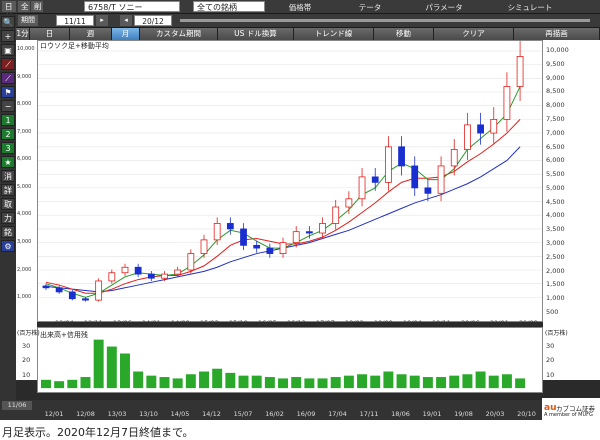 This screenshot has width=600, height=440. What do you see at coordinates (24, 297) in the screenshot?
I see `price-tick-label: 1,000` at bounding box center [24, 297].